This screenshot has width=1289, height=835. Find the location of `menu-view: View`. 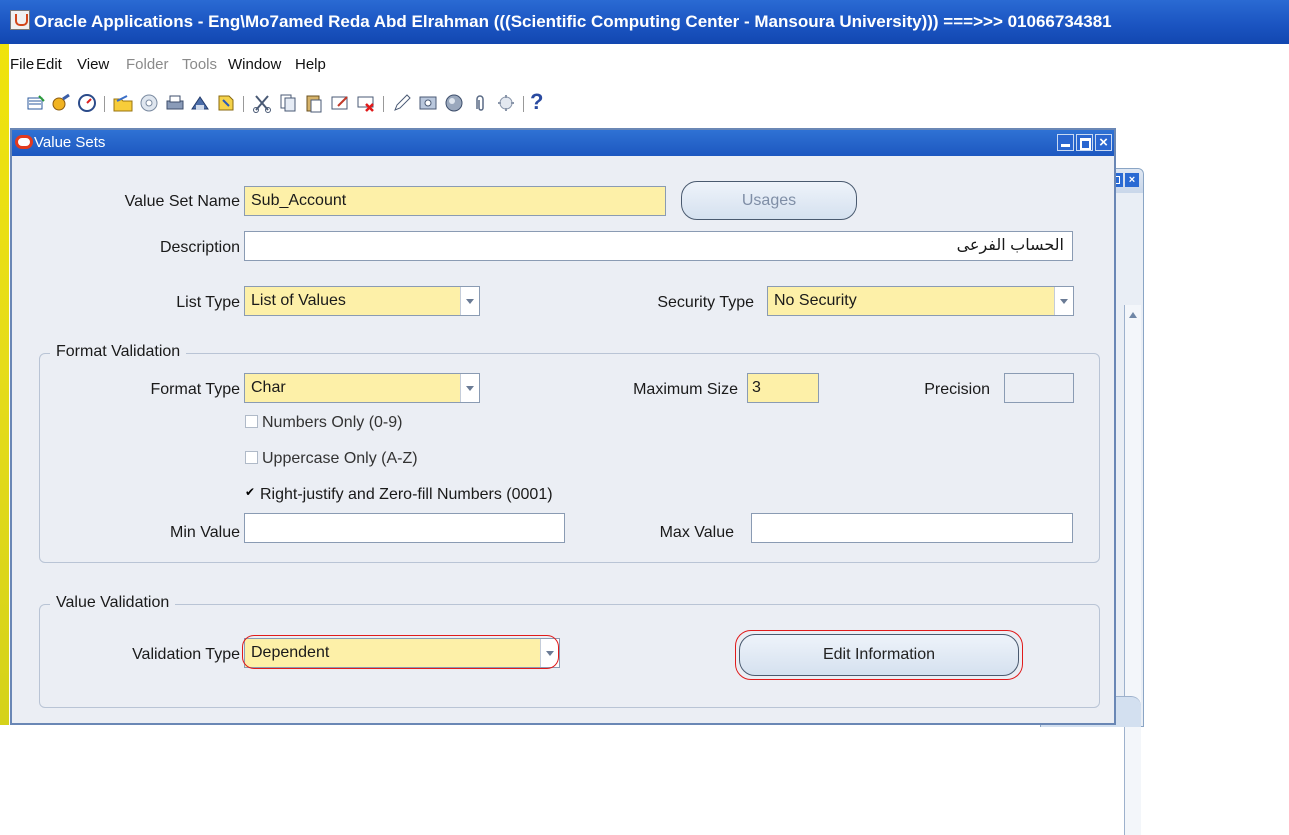

menu-view: View is located at coordinates (93, 64).